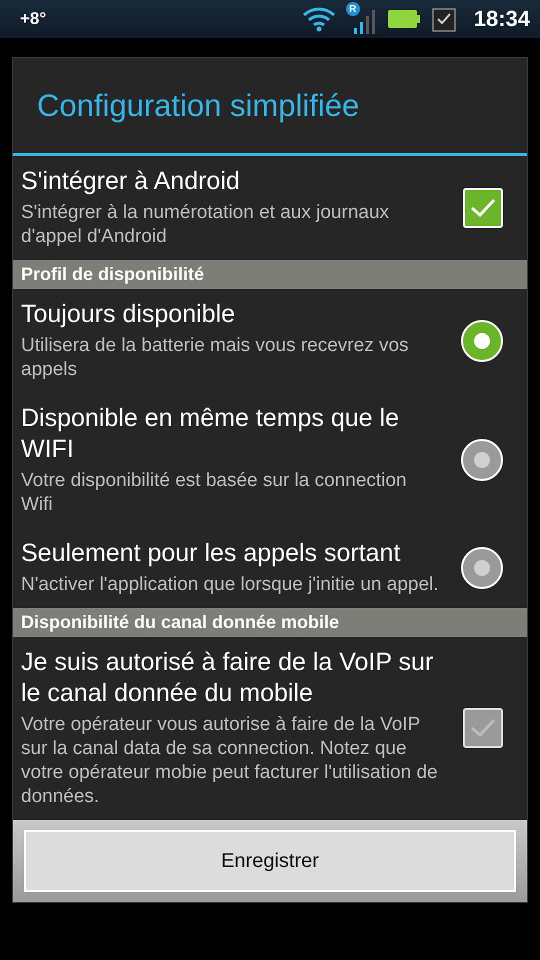  Describe the element at coordinates (227, 678) in the screenshot. I see `setting-title: Je suis autorisé à faire de la VoIP sur le canal donnée du mobile` at that location.